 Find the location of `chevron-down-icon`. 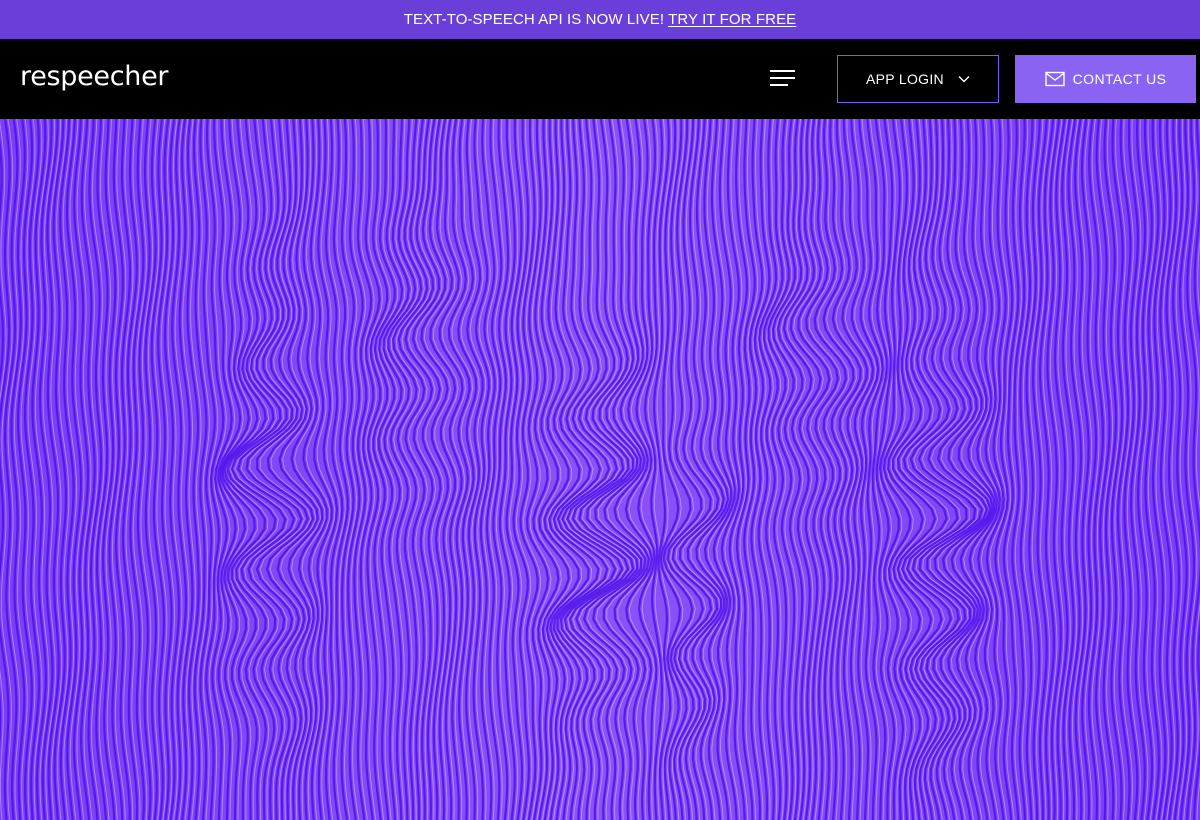

chevron-down-icon is located at coordinates (964, 79).